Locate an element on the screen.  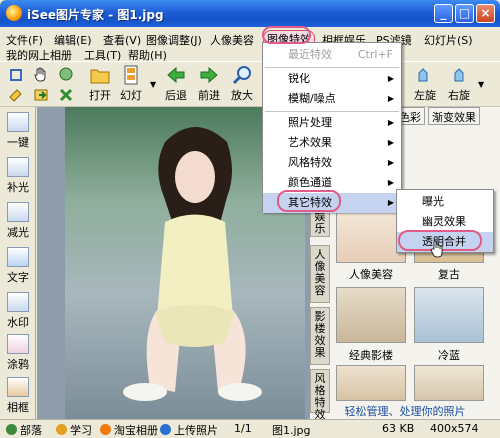
zoom-button: 放大 is located at coordinates (242, 84).